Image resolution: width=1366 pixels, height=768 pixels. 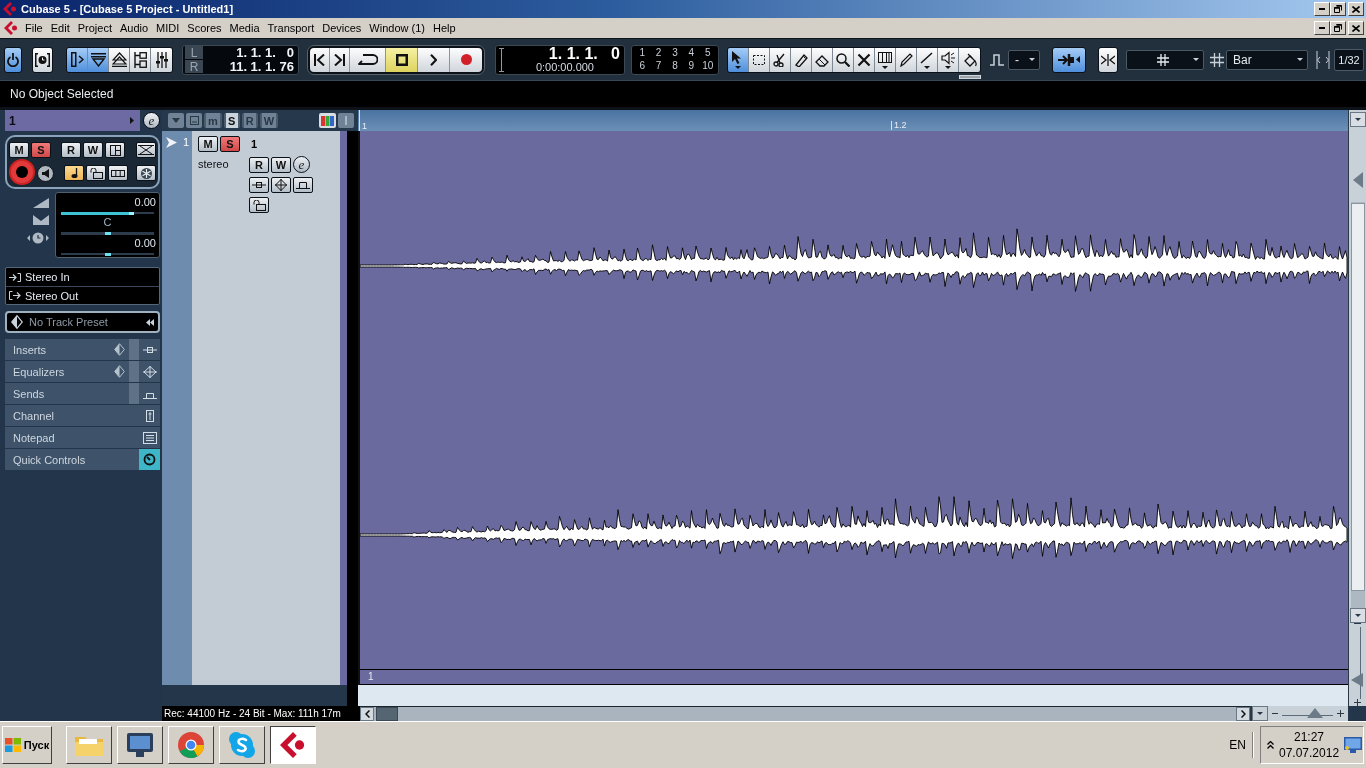 What do you see at coordinates (969, 59) in the screenshot?
I see `color-tool-button` at bounding box center [969, 59].